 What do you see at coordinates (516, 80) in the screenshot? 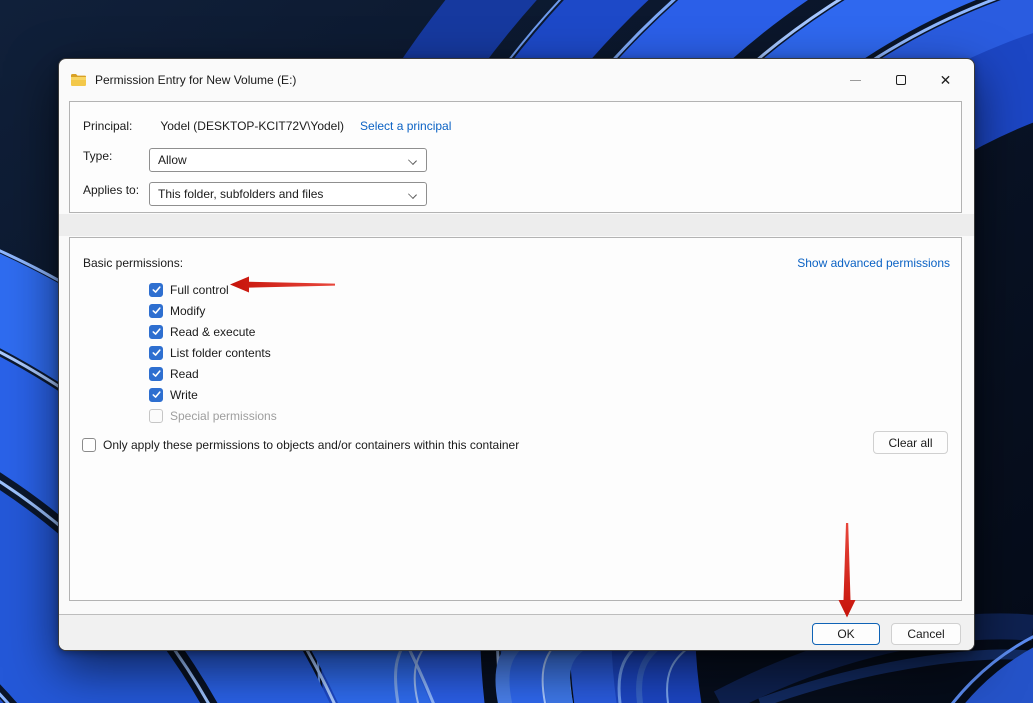
I see `title-bar: Permission Entry for New Volume (E:) ✕` at bounding box center [516, 80].